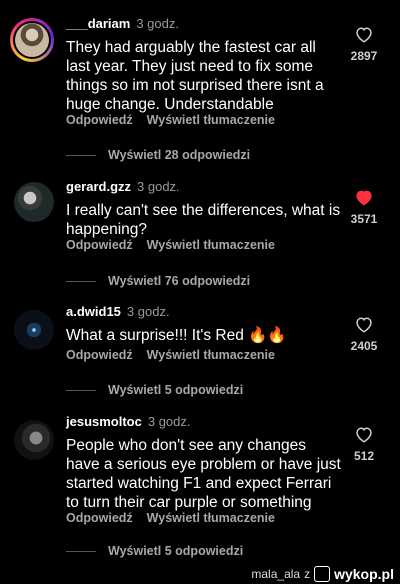  I want to click on watermark-user: mala_ala, so click(276, 574).